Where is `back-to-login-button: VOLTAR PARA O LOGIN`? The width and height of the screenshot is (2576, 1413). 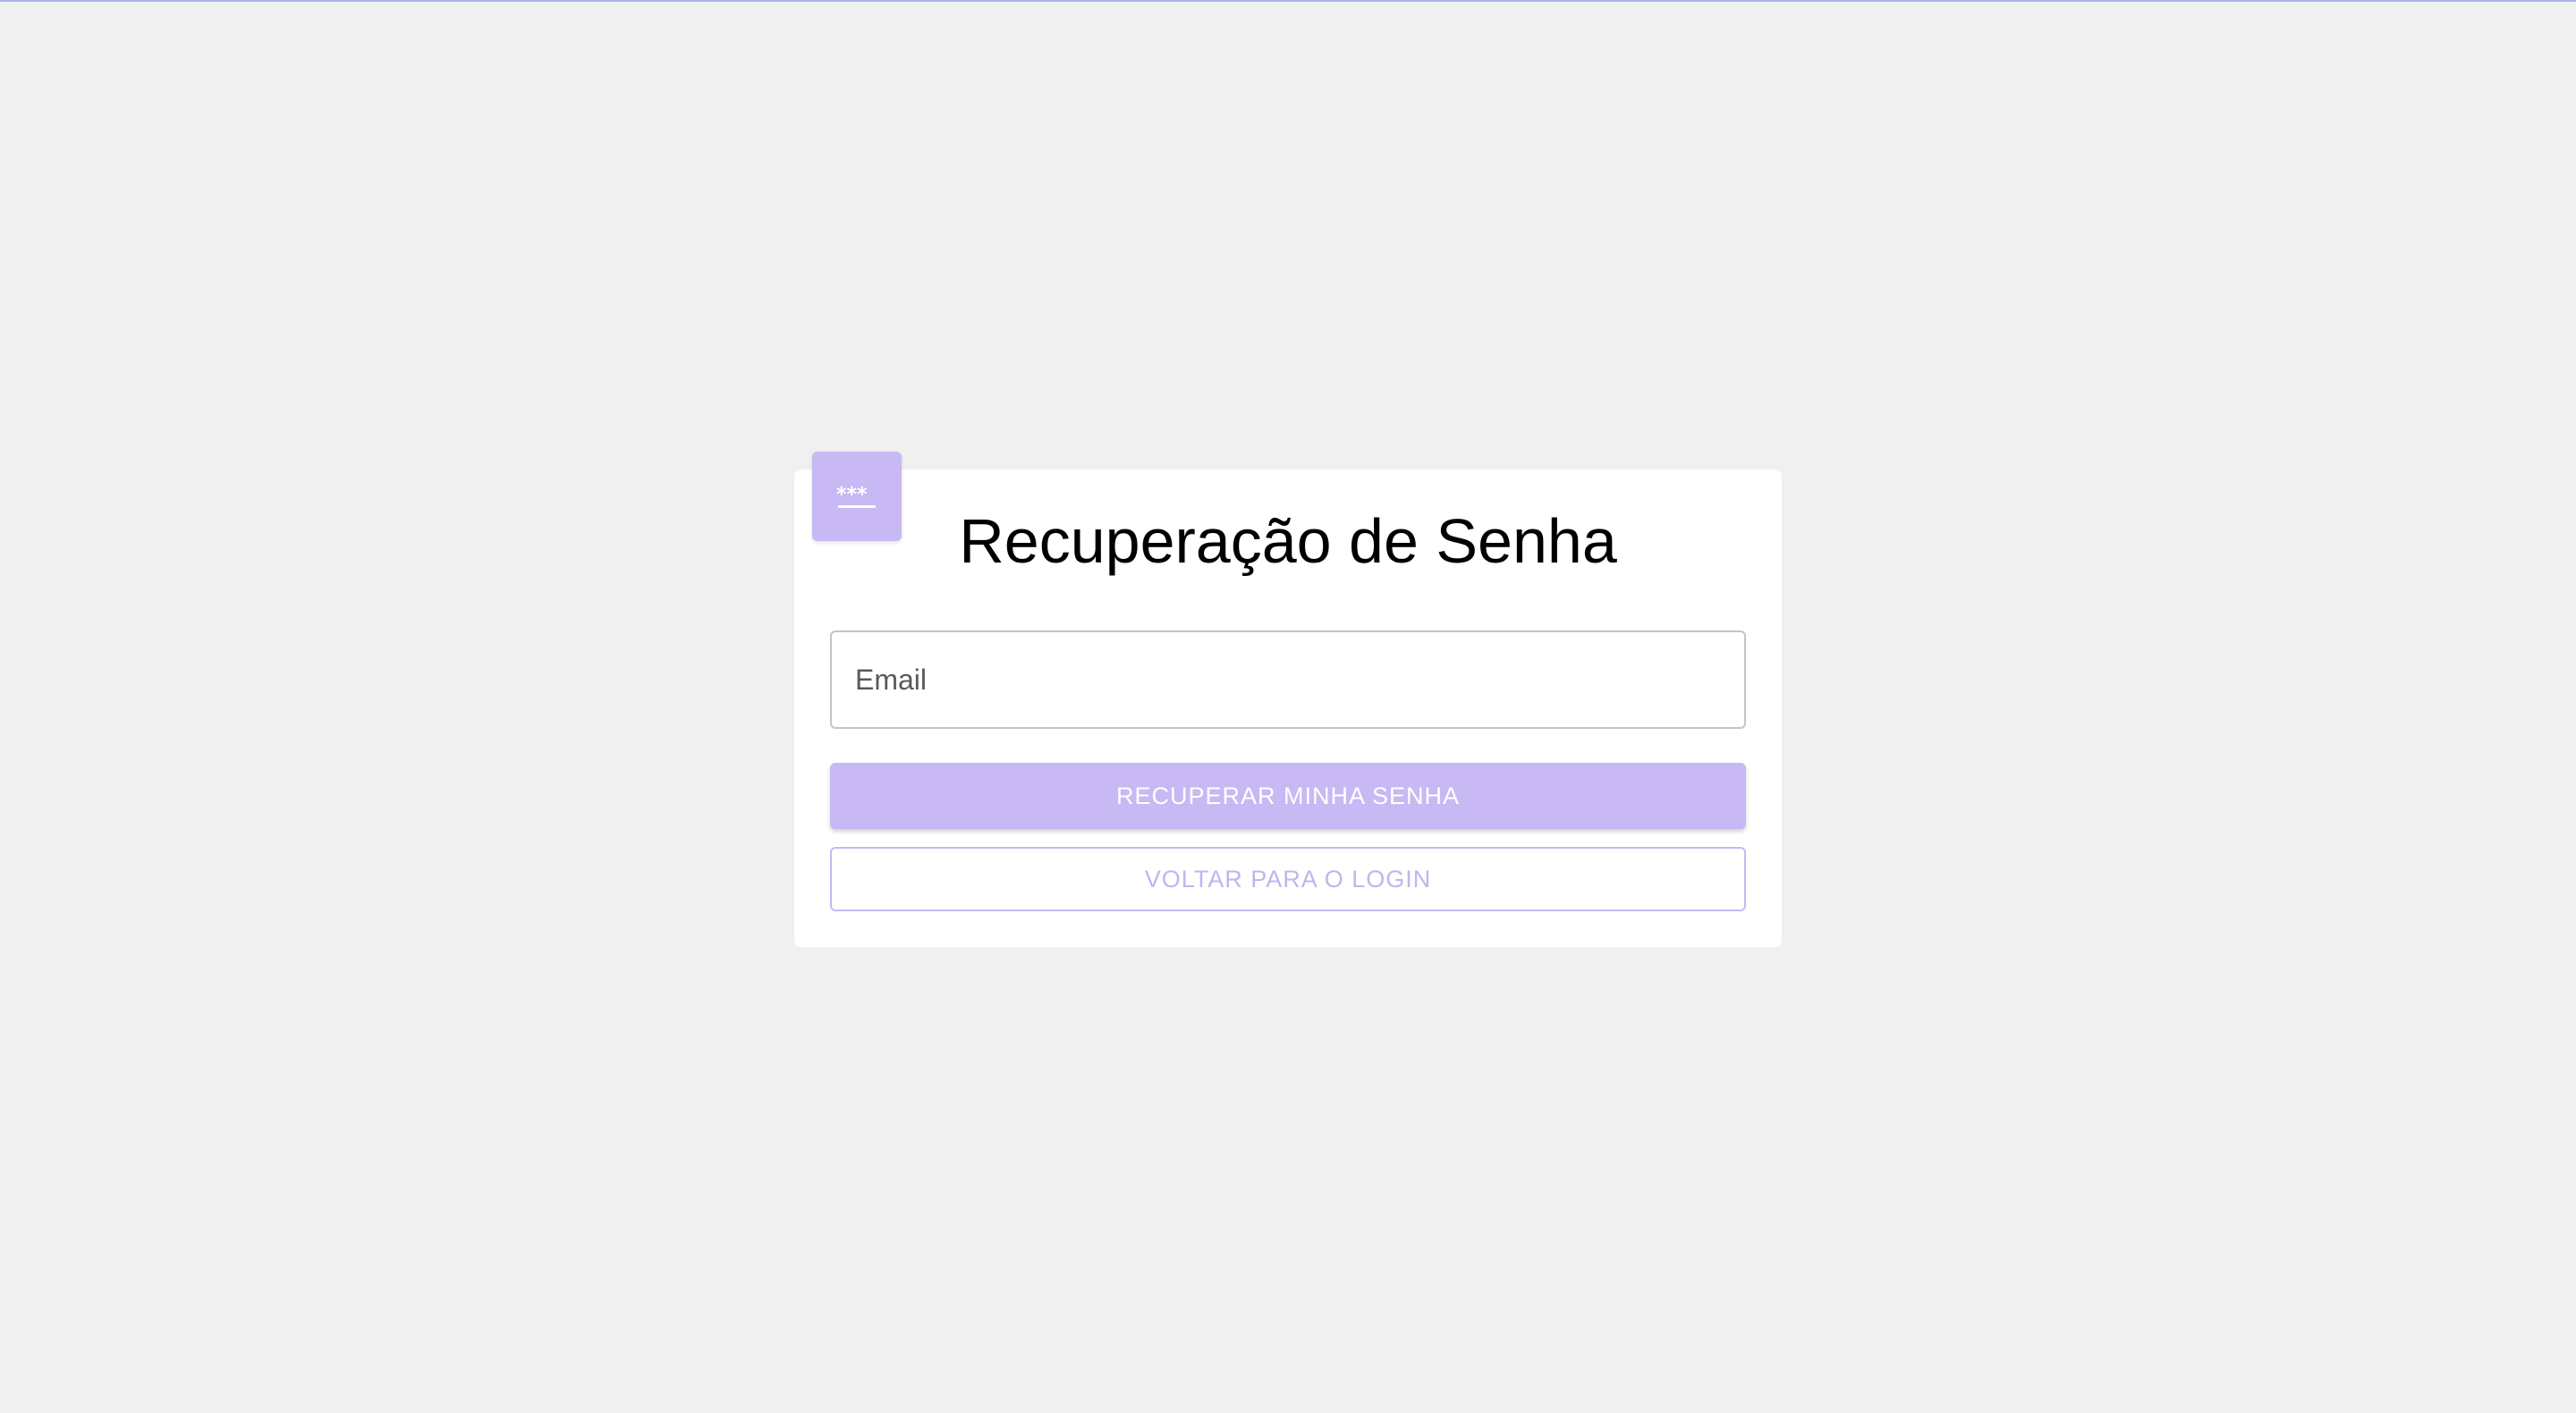
back-to-login-button: VOLTAR PARA O LOGIN is located at coordinates (1288, 879).